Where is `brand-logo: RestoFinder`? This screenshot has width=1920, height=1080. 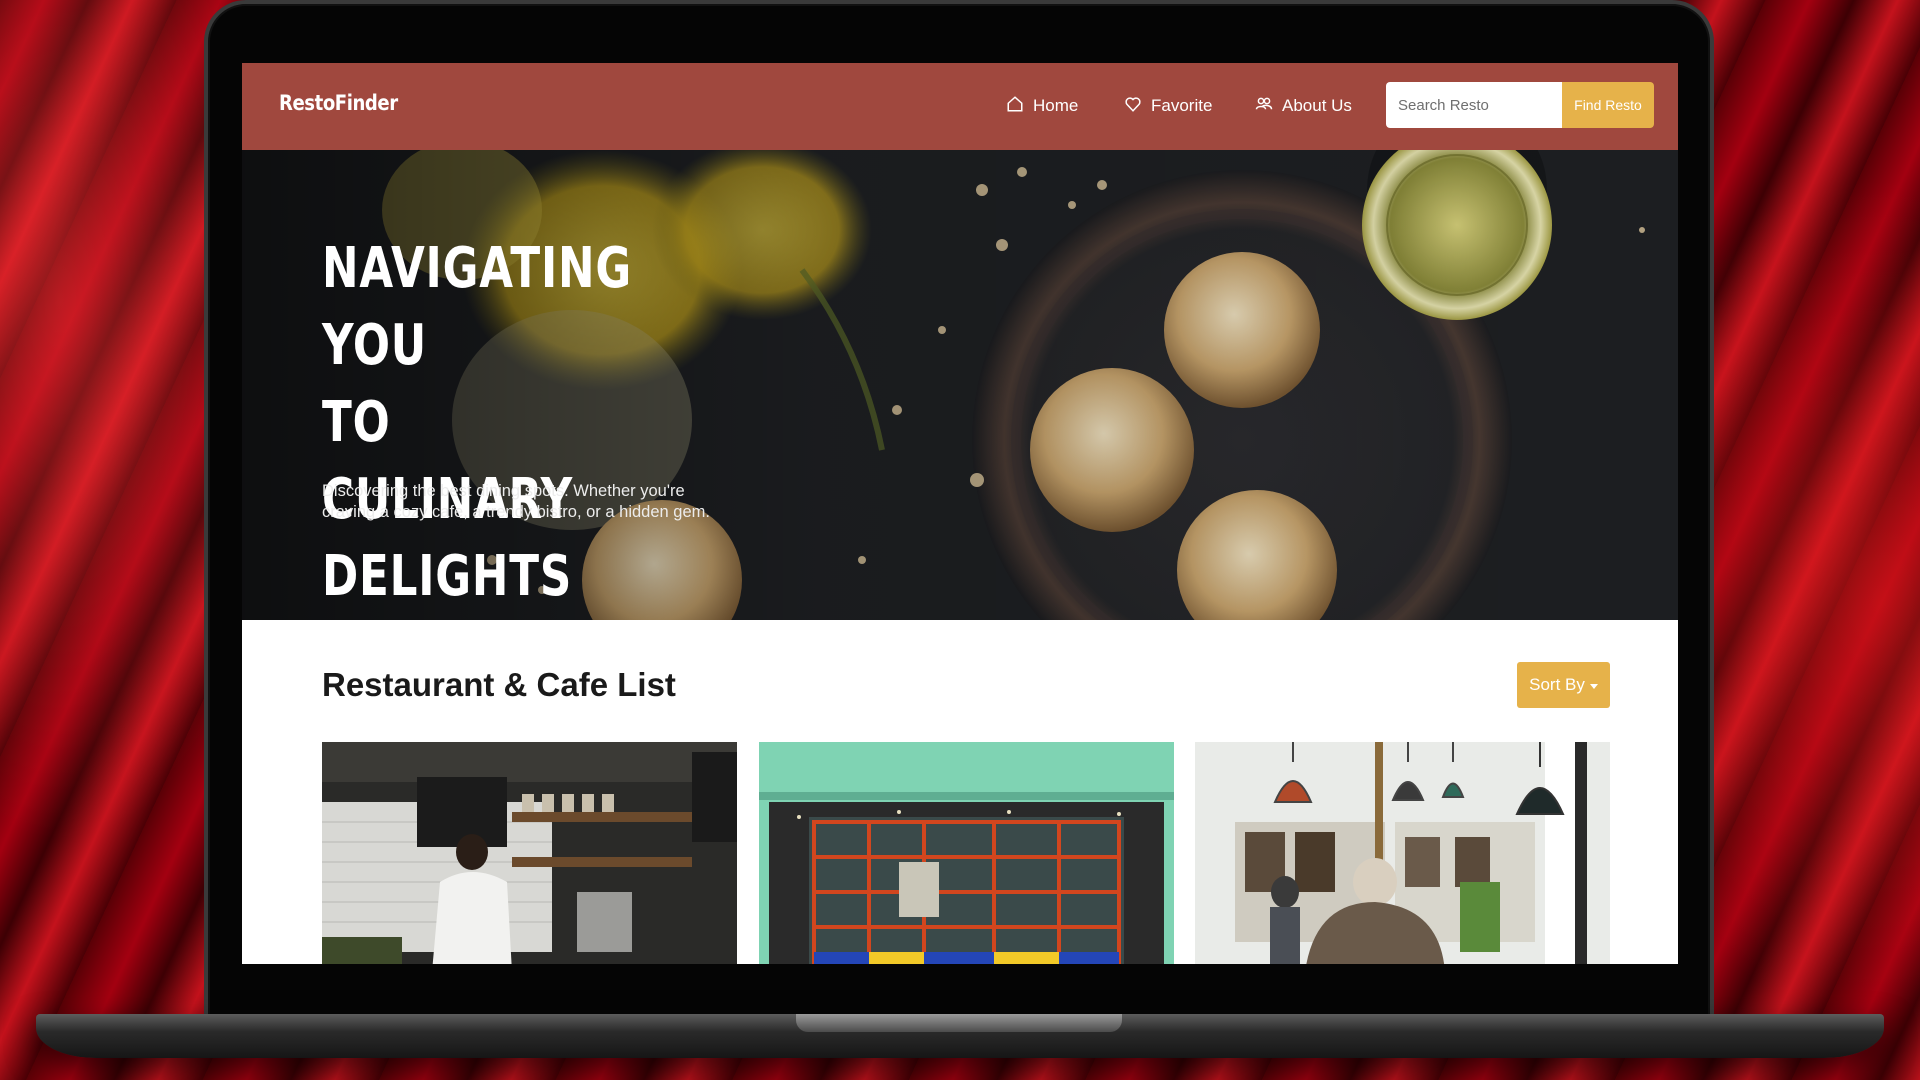 brand-logo: RestoFinder is located at coordinates (338, 103).